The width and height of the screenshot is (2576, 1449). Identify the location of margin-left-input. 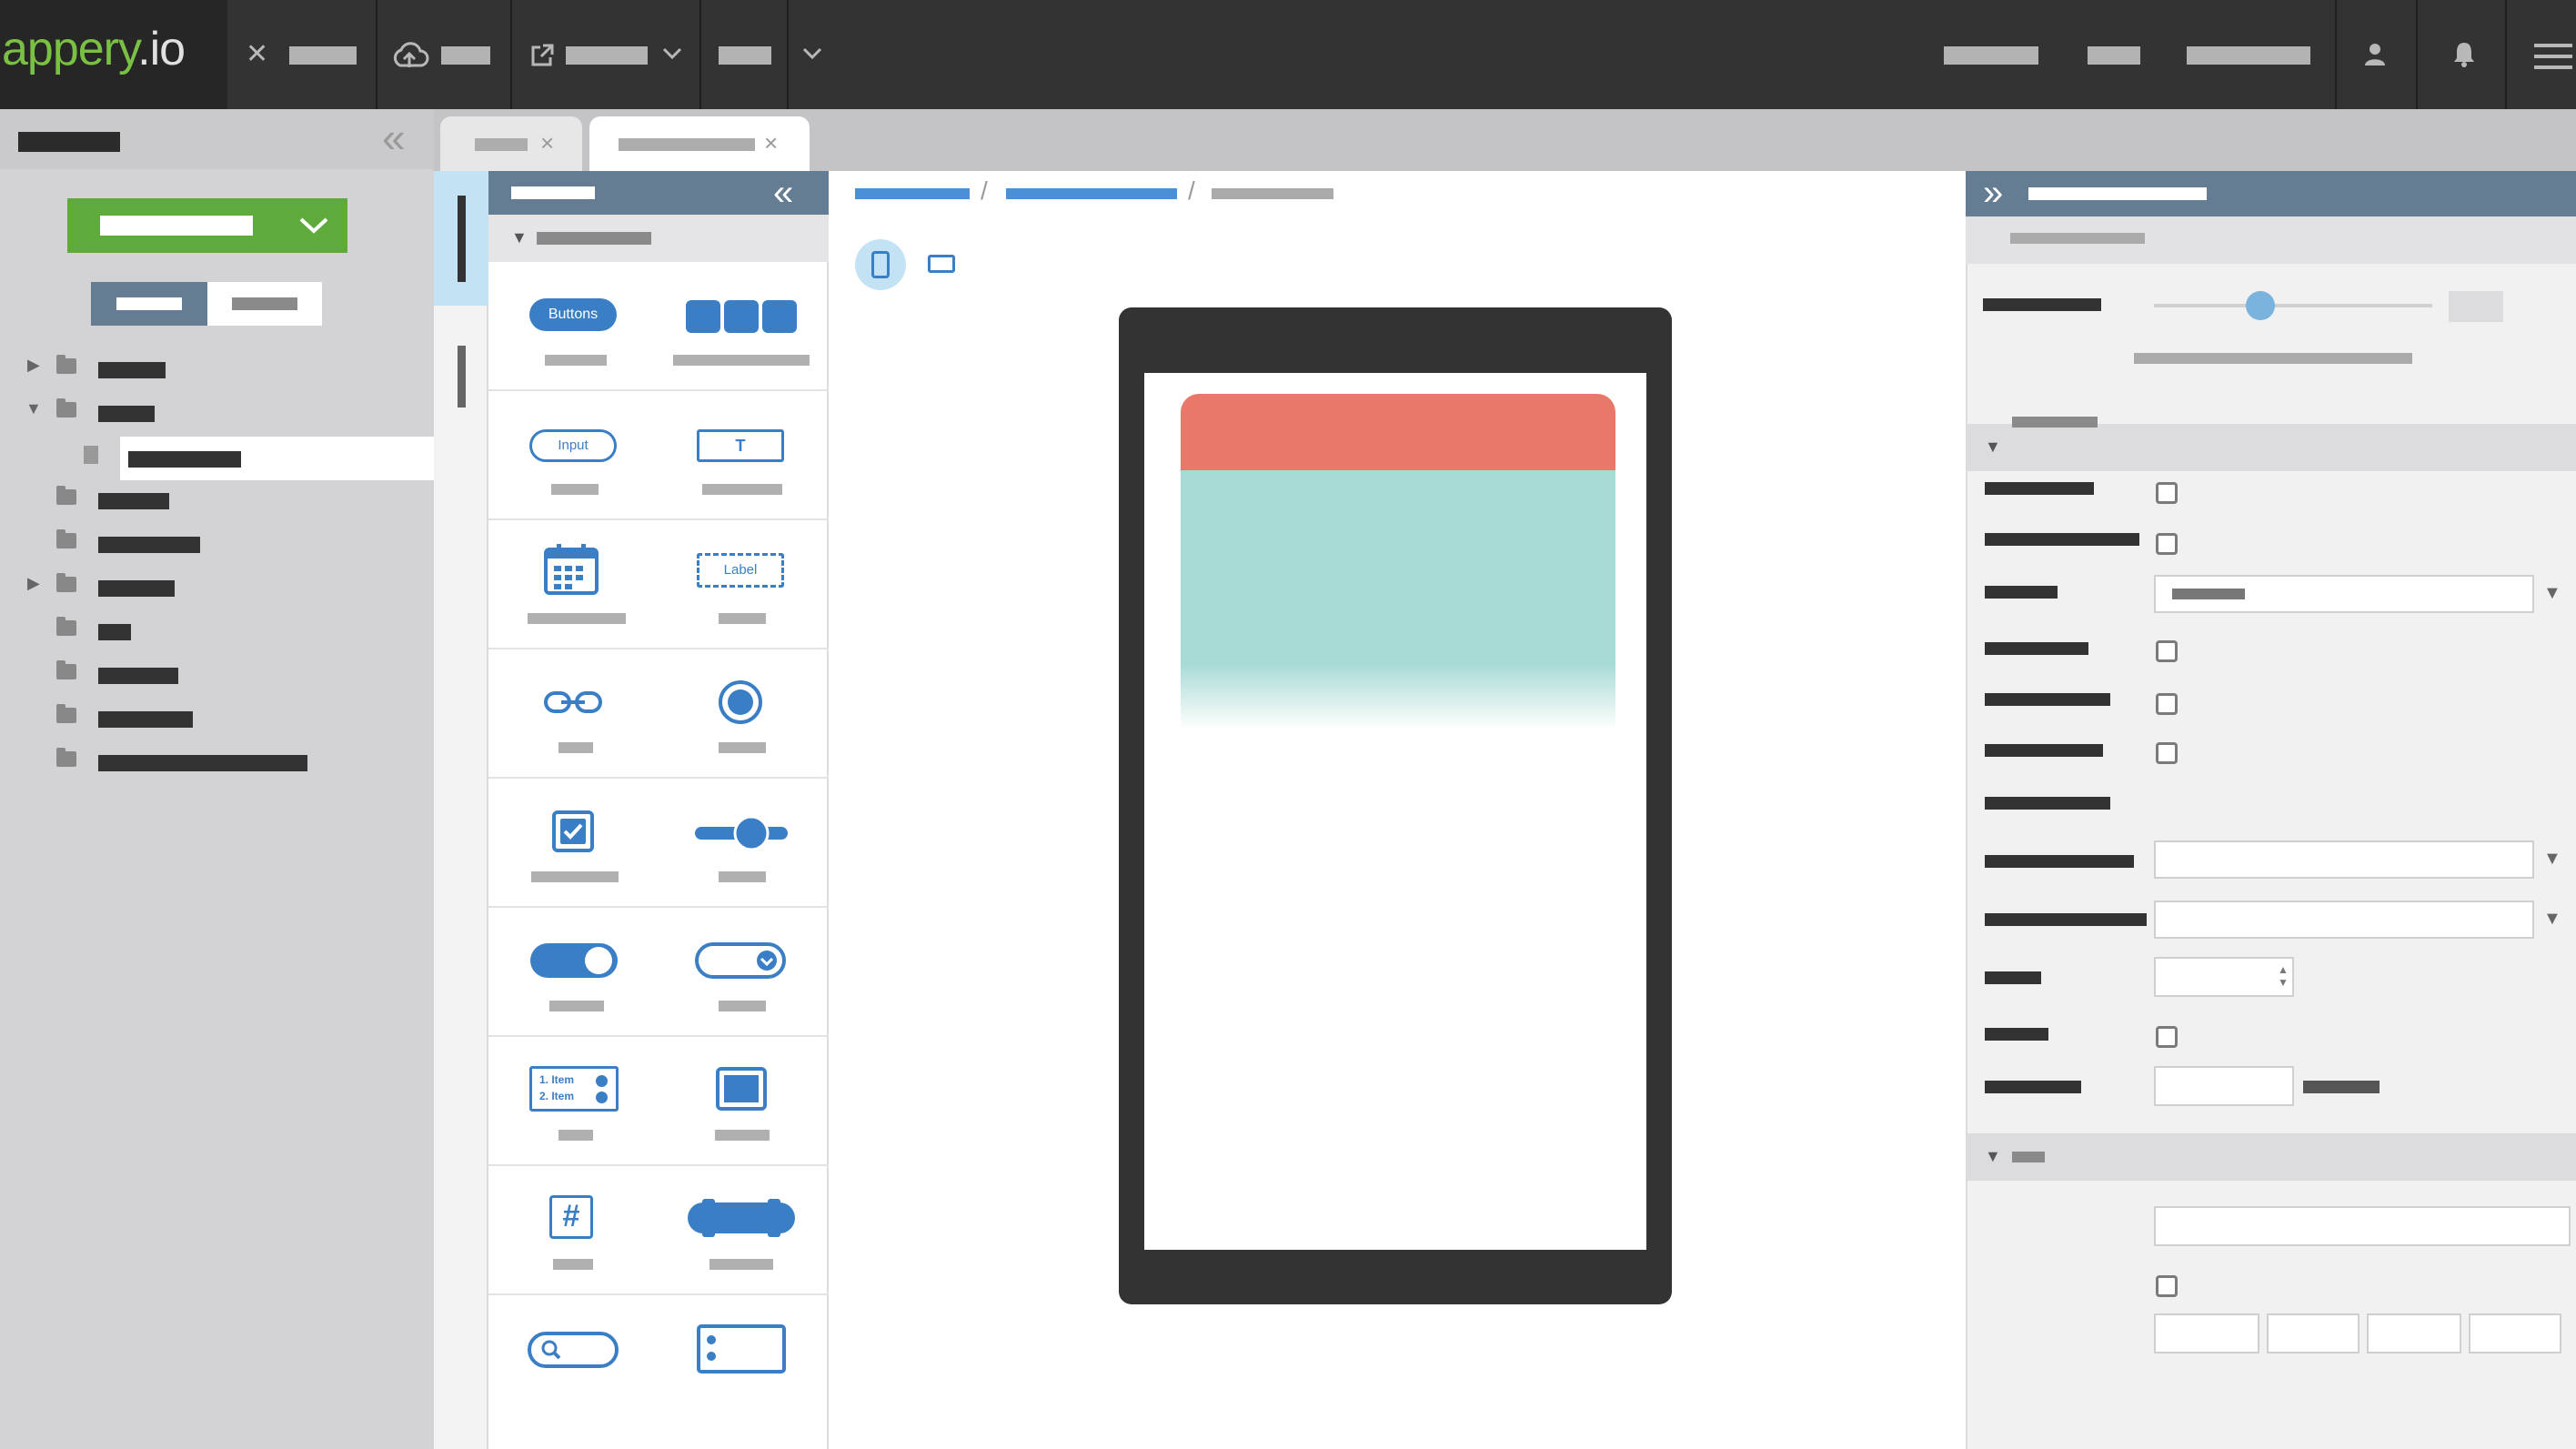
(2515, 1333).